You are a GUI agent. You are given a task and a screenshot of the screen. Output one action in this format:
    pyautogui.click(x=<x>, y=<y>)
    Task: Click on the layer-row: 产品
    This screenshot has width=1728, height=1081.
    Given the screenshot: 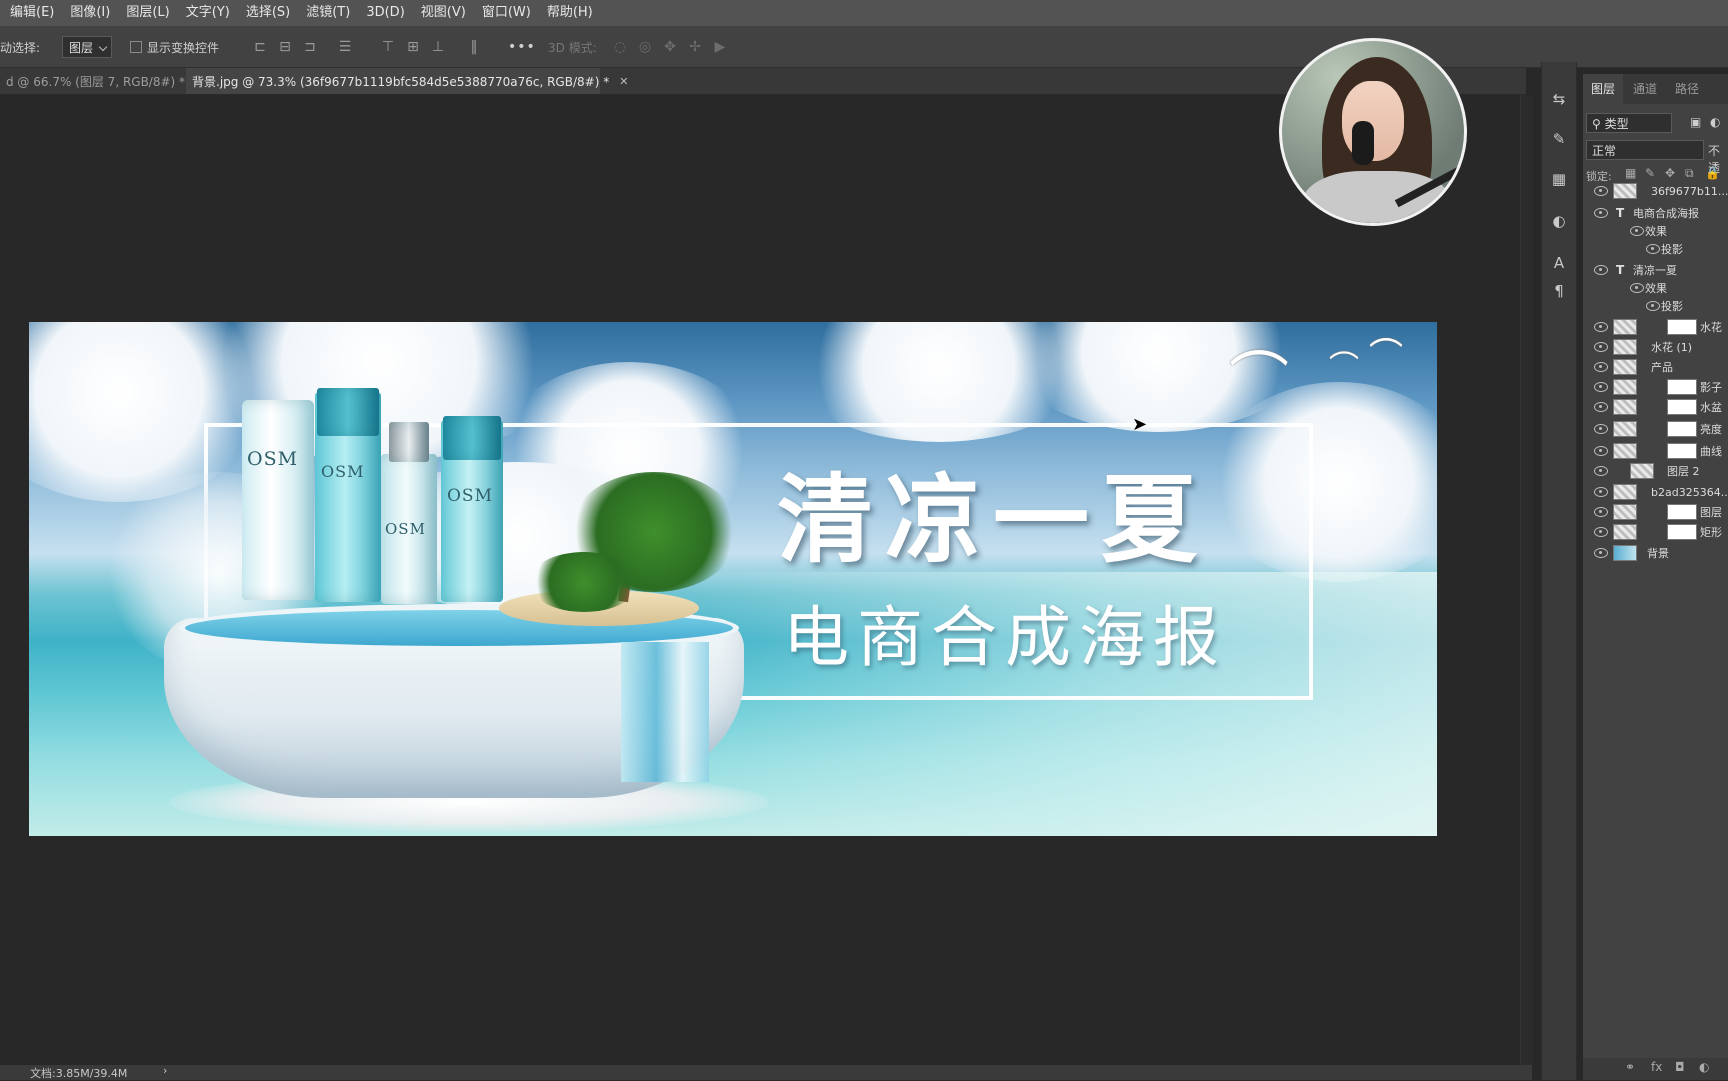 What is the action you would take?
    pyautogui.click(x=1655, y=367)
    